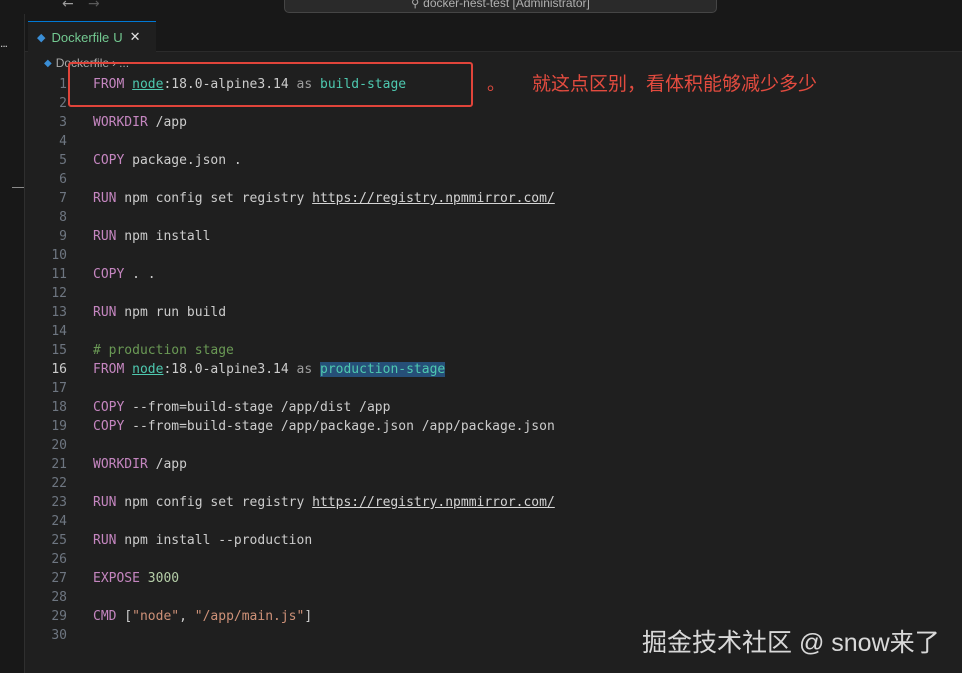 The width and height of the screenshot is (962, 673). I want to click on line-number: 5, so click(63, 160).